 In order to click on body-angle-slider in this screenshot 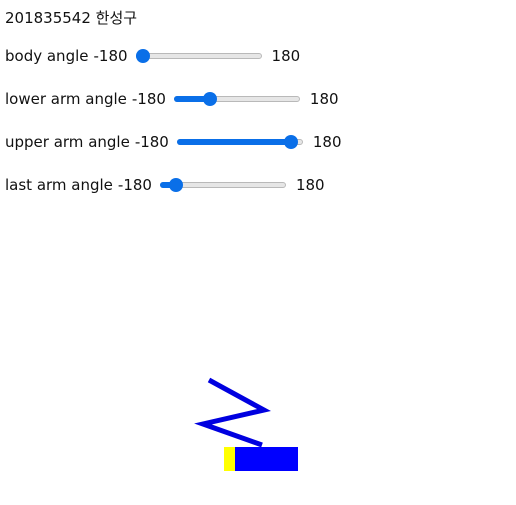, I will do `click(198, 56)`.